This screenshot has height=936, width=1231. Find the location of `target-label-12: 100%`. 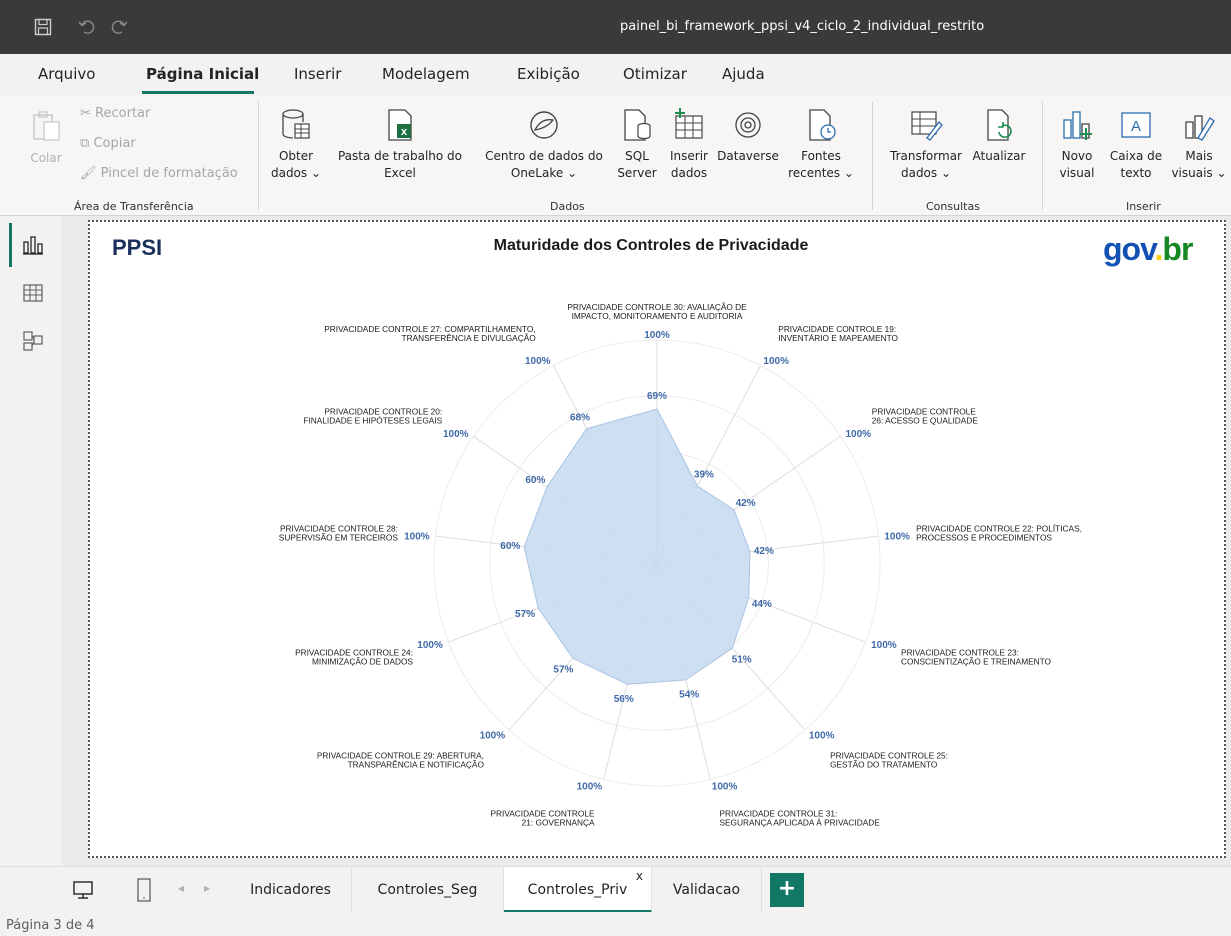

target-label-12: 100% is located at coordinates (538, 361).